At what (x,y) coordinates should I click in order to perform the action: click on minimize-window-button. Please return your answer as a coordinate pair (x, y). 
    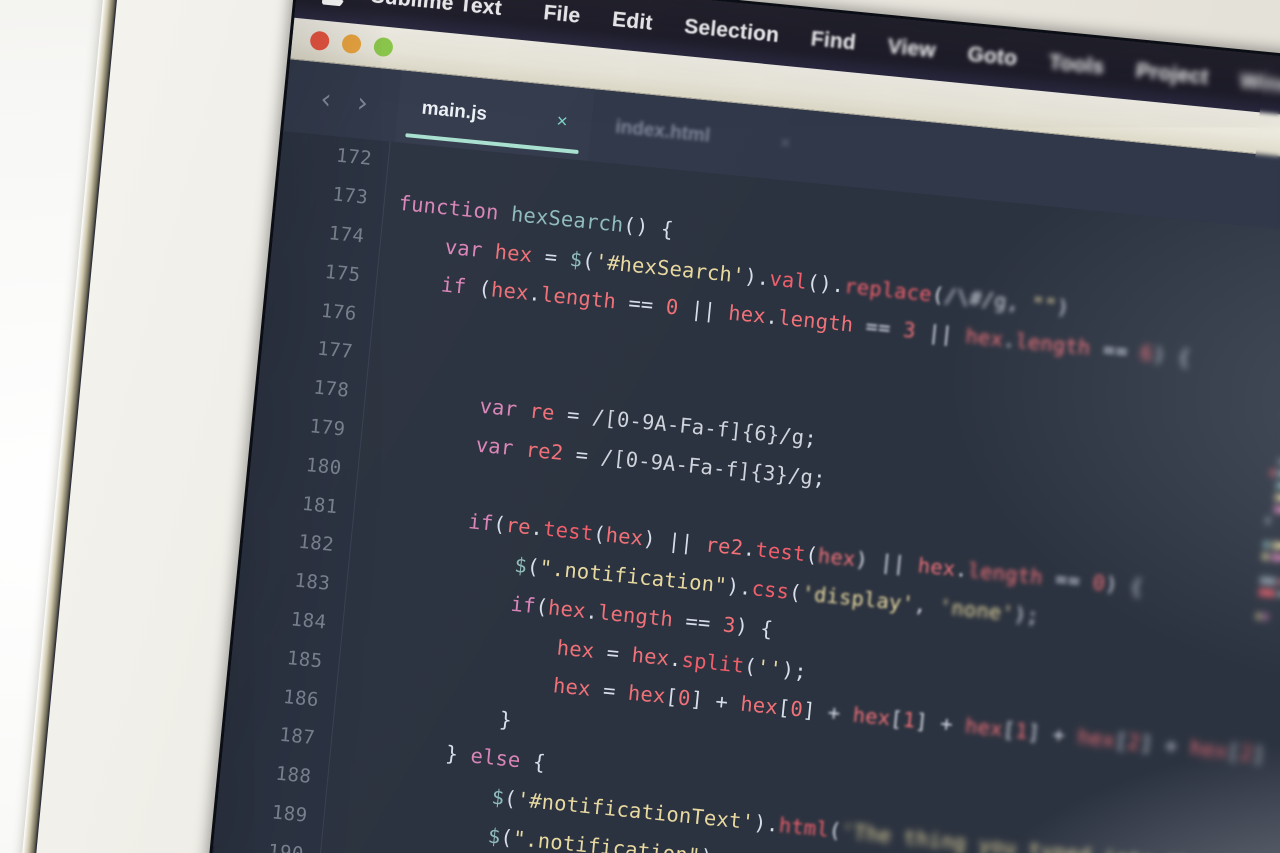
    Looking at the image, I should click on (351, 44).